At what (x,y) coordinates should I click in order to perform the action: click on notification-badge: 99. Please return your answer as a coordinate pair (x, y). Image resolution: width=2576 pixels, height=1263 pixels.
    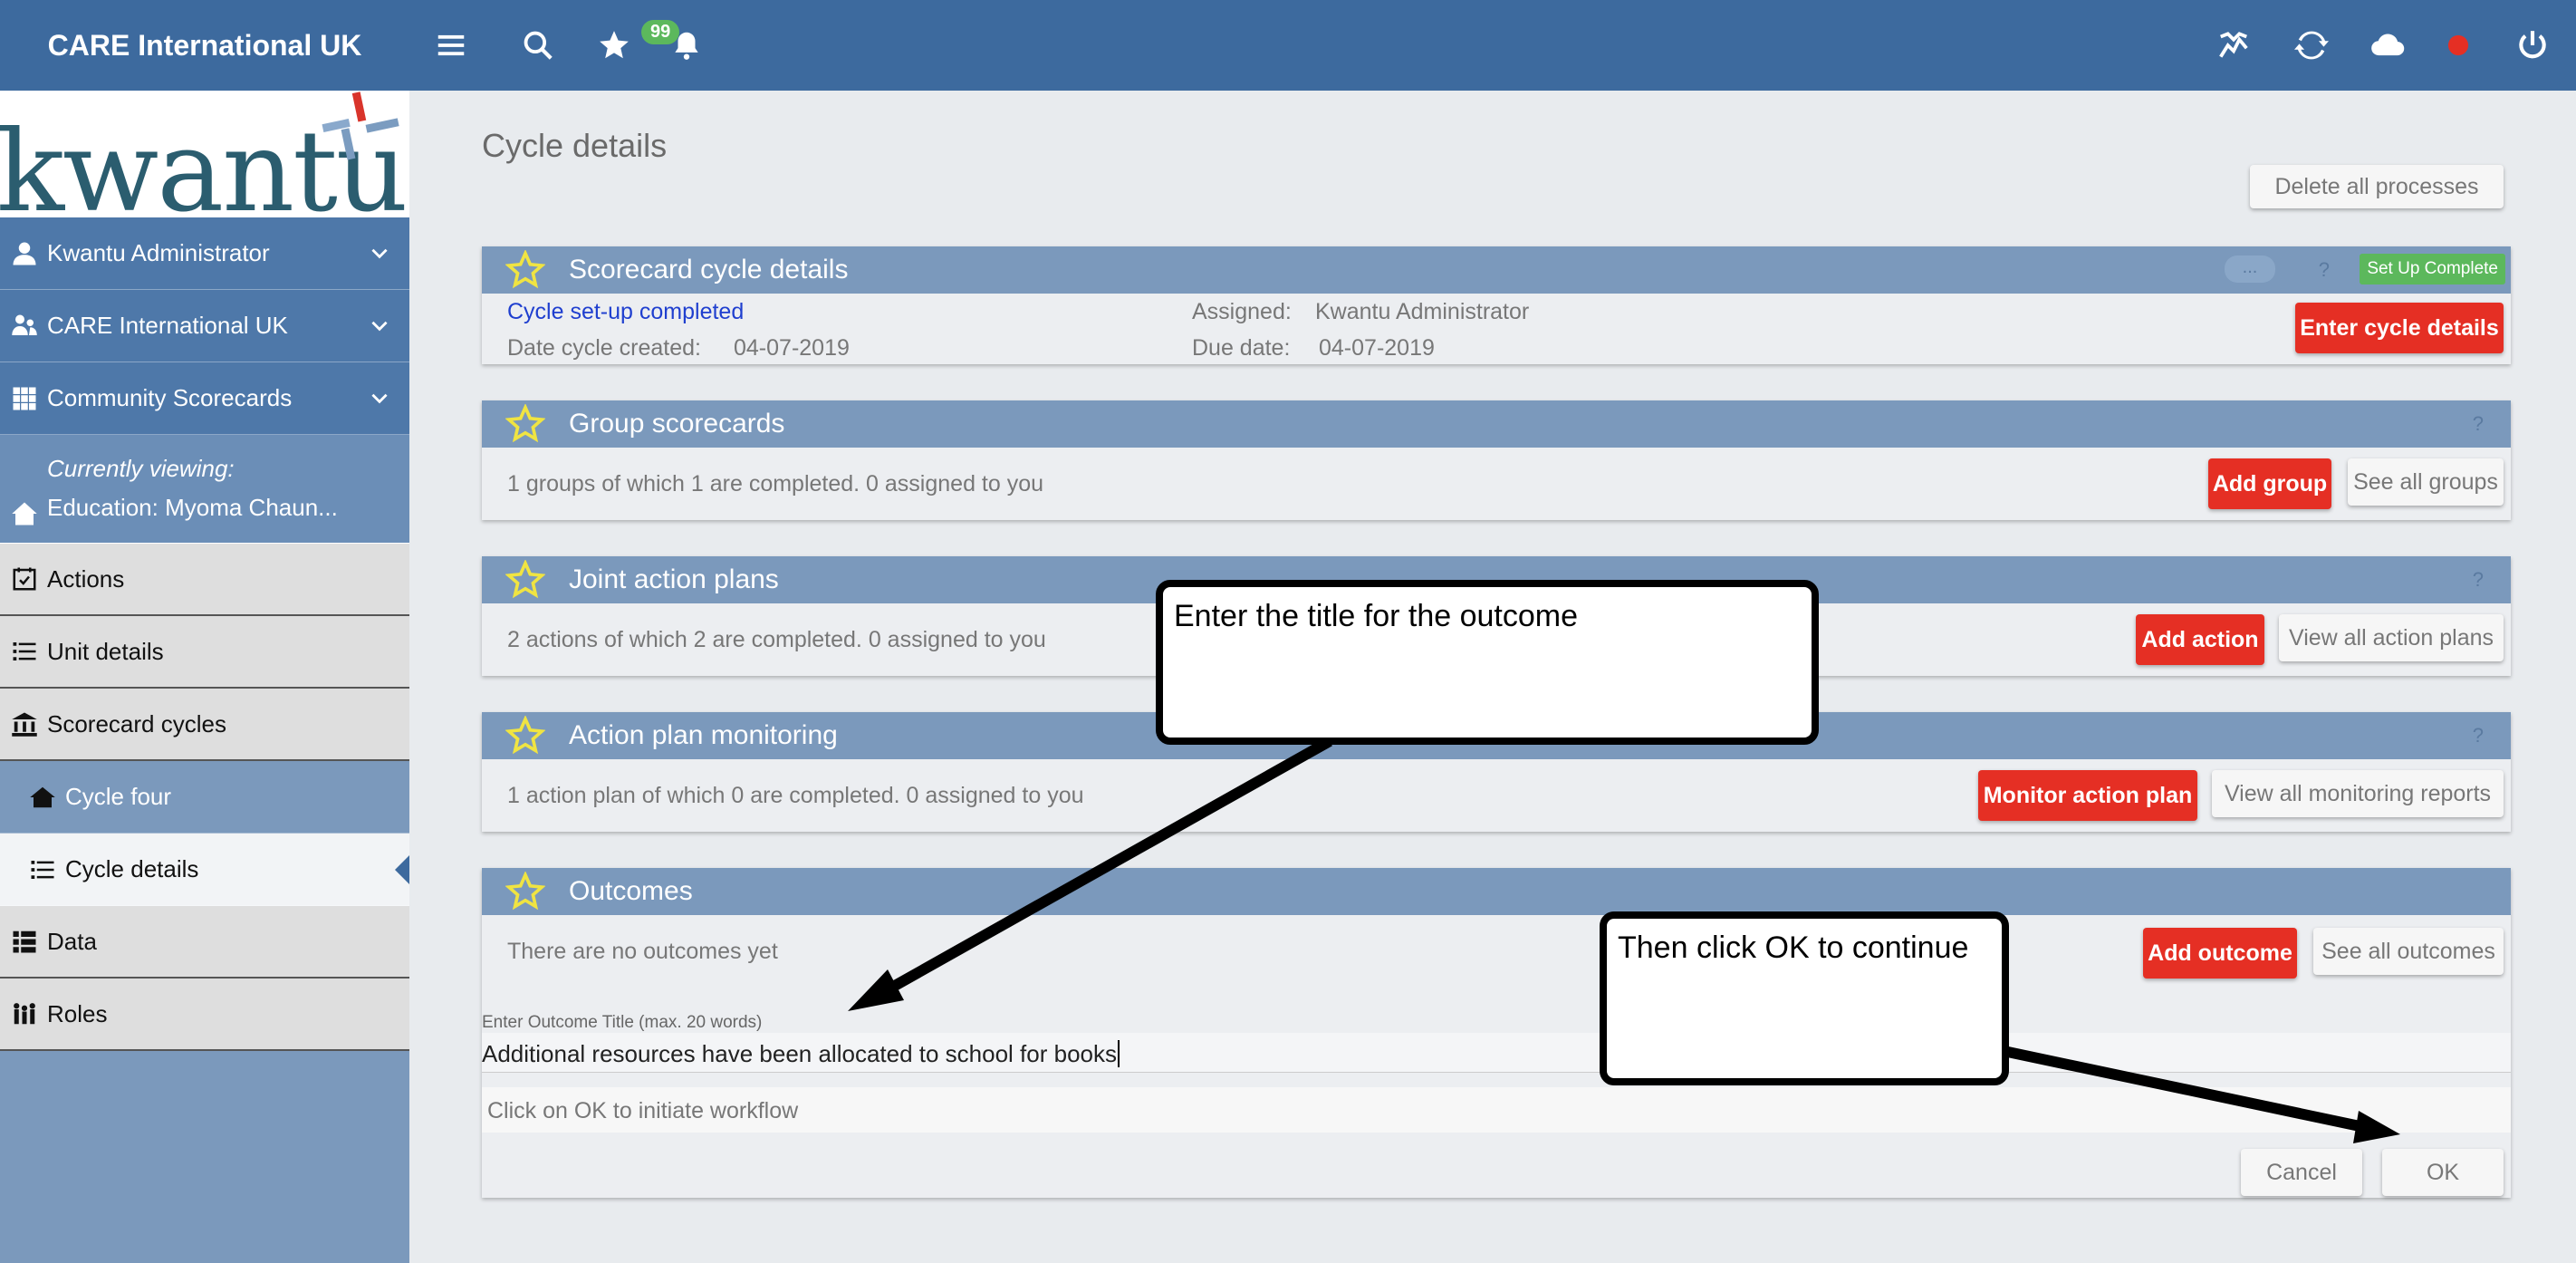
    Looking at the image, I should click on (660, 32).